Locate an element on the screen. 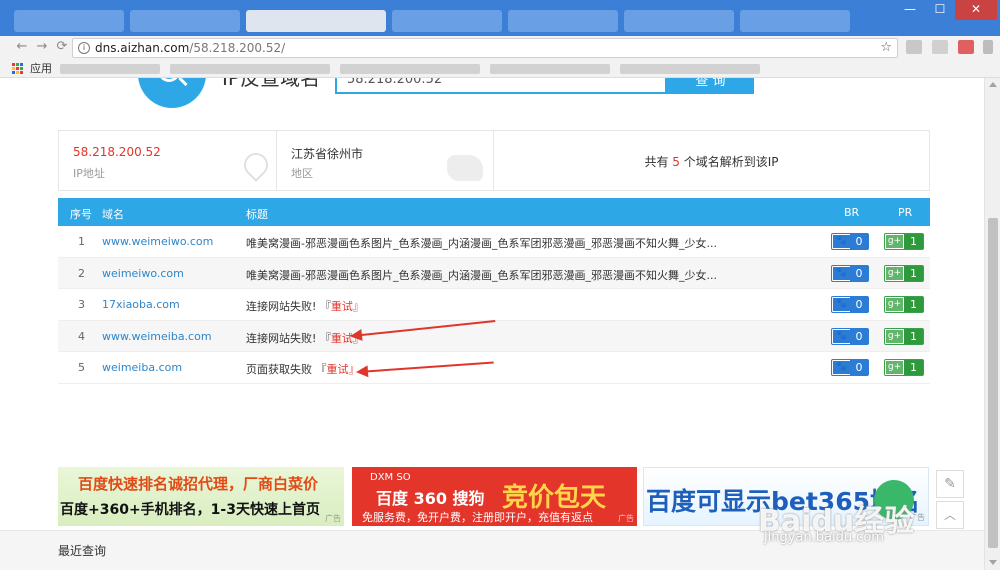  ad-headline: 百度 360 搜狗 is located at coordinates (430, 498).